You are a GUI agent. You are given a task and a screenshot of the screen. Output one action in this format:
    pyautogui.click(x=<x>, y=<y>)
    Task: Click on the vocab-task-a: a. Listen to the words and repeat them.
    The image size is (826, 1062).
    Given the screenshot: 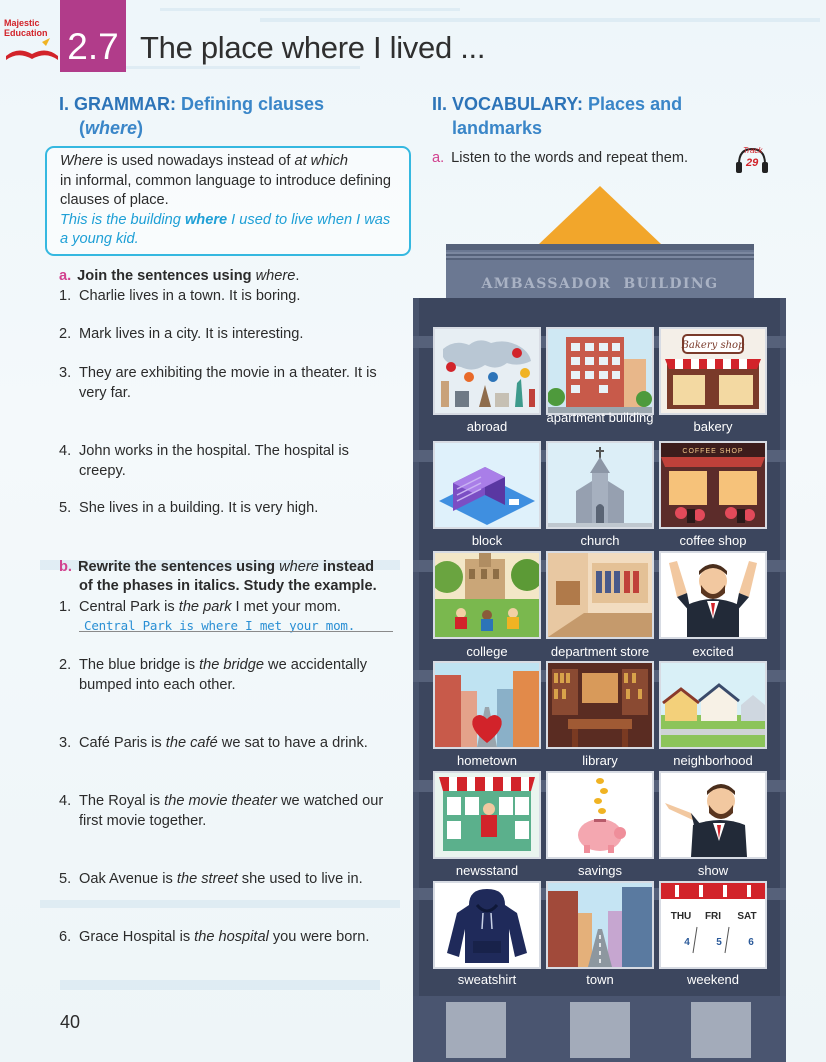 What is the action you would take?
    pyautogui.click(x=560, y=158)
    